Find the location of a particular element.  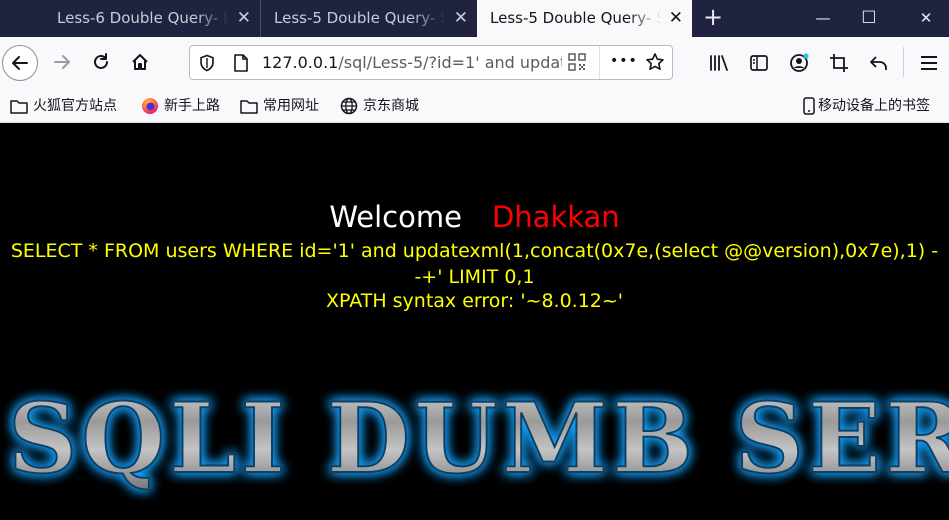

home-button is located at coordinates (140, 62).